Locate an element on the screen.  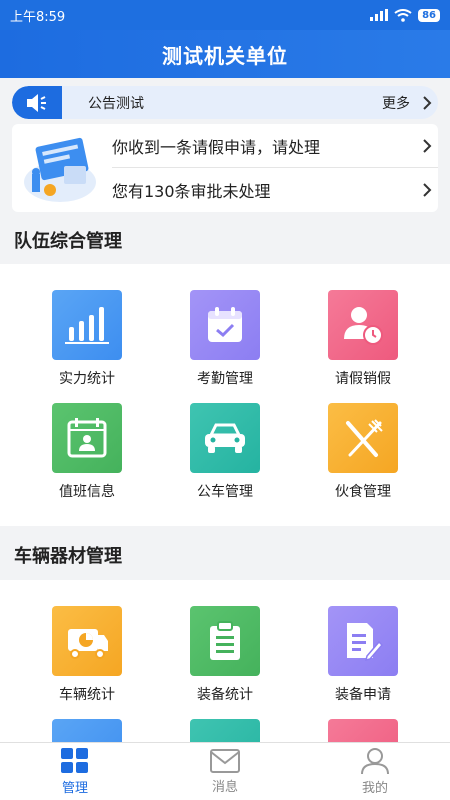
tile-label: 装备统计 is located at coordinates (225, 695).